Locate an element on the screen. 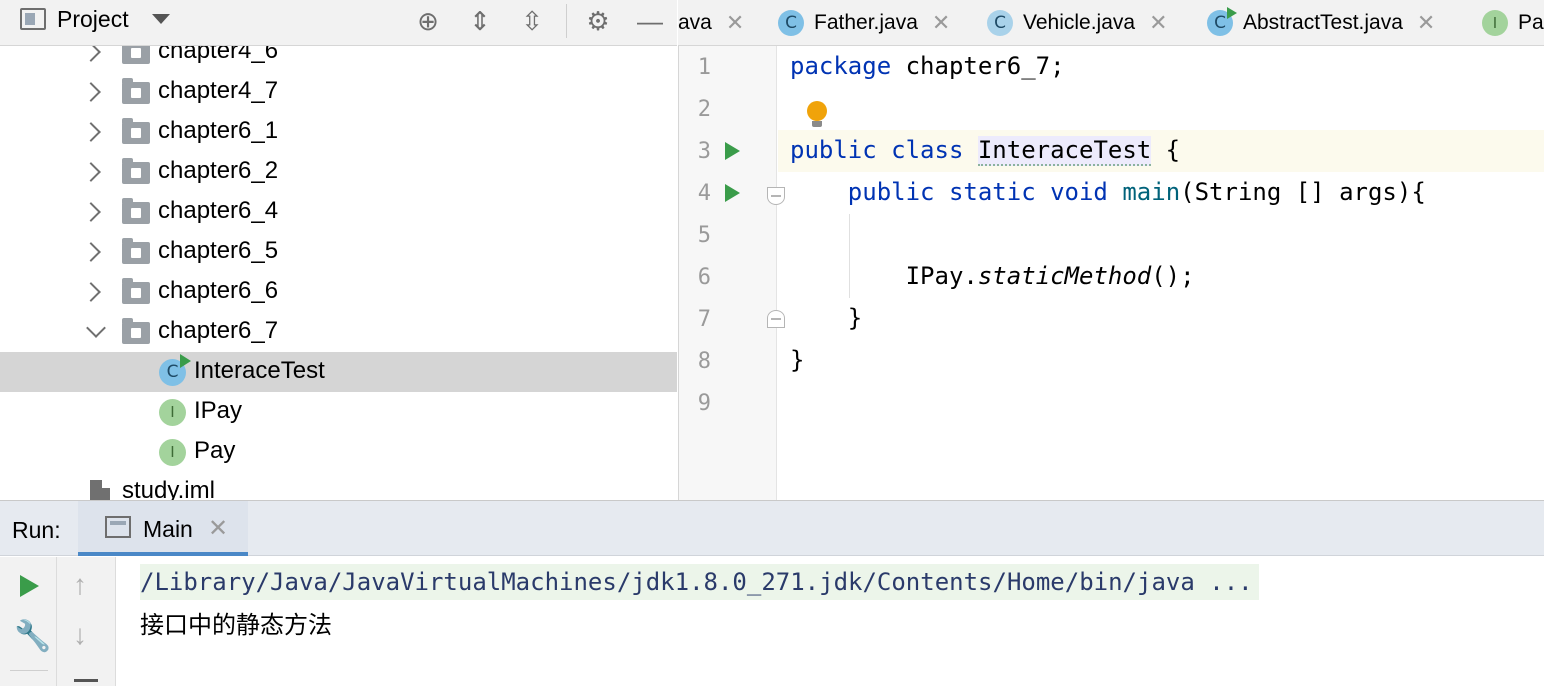  tree-item-chapter4-6: chapter4_6 is located at coordinates (338, 59).